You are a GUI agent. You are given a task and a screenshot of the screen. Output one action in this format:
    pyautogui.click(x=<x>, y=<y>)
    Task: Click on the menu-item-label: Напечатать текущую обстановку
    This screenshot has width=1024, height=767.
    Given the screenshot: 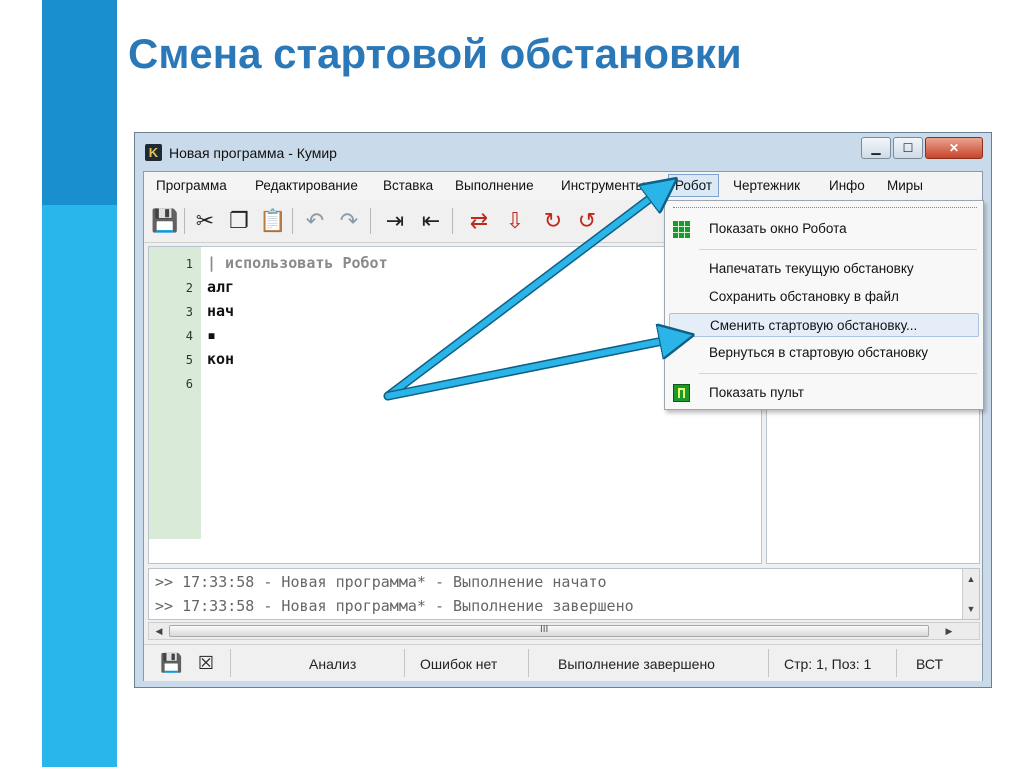 What is the action you would take?
    pyautogui.click(x=811, y=268)
    